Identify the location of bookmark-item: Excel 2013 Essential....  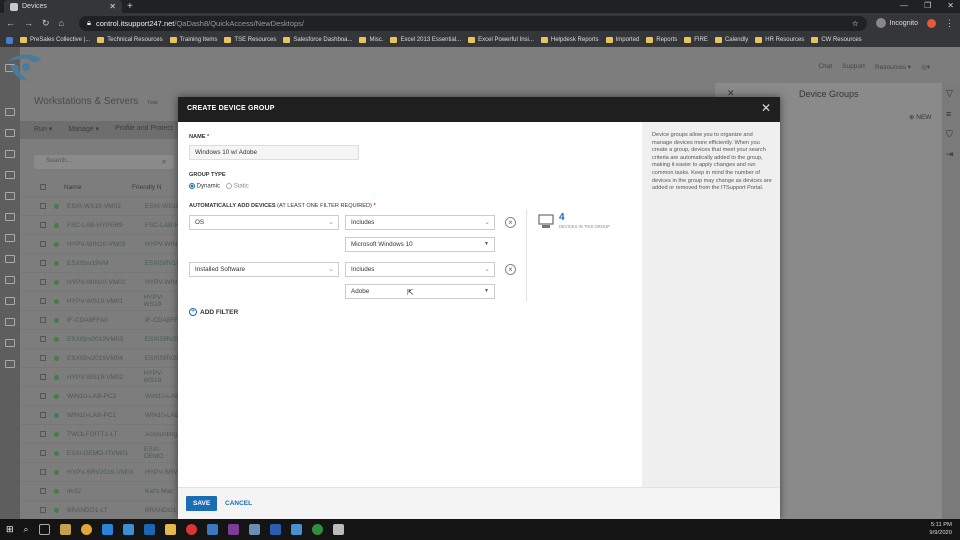
(425, 40).